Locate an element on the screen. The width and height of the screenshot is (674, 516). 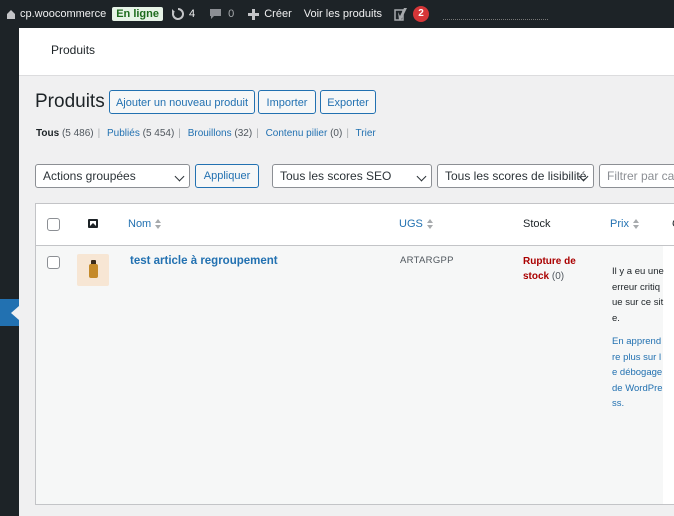
page-title: Produits is located at coordinates (70, 101).